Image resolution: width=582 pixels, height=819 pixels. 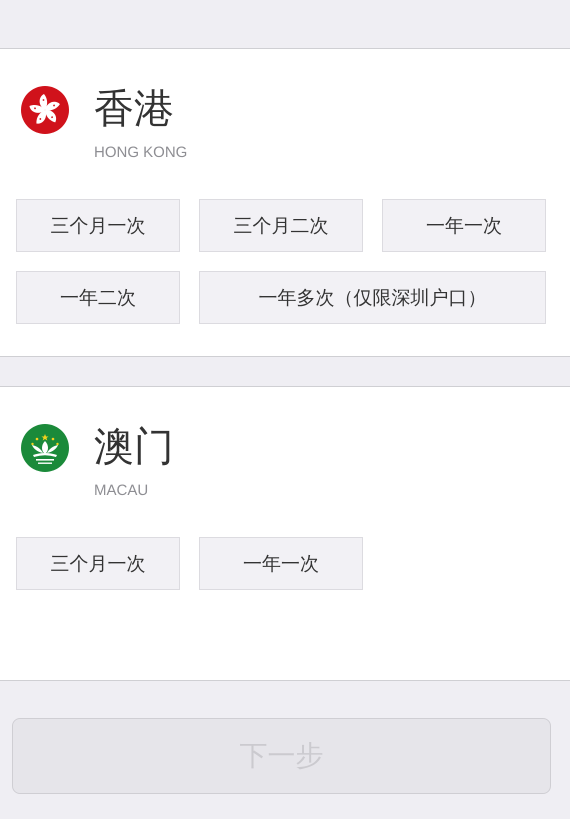 I want to click on frequency-option: 一年多次（仅限深圳户口）, so click(x=372, y=297).